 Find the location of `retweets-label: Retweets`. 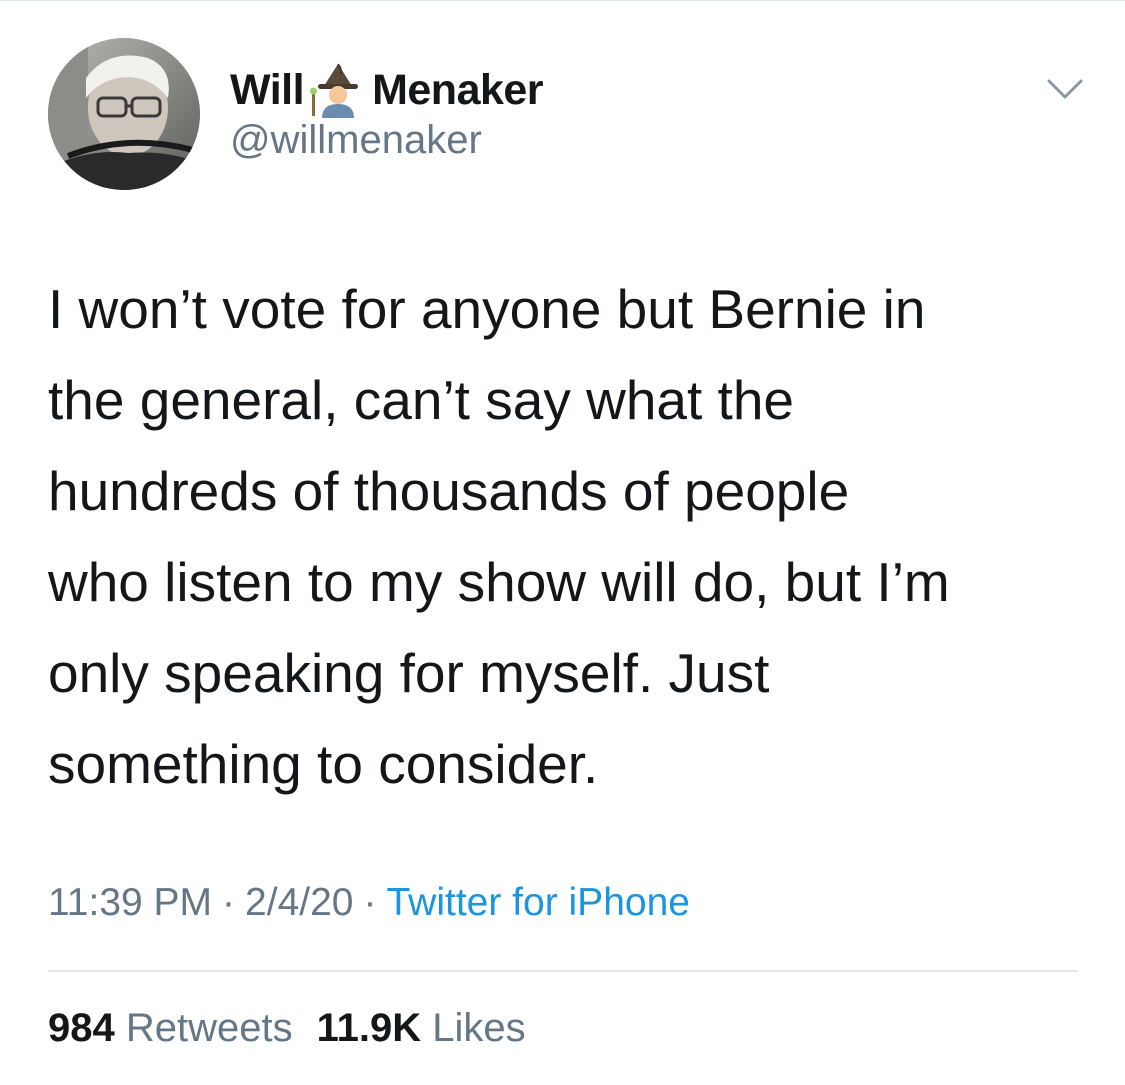

retweets-label: Retweets is located at coordinates (209, 1028).